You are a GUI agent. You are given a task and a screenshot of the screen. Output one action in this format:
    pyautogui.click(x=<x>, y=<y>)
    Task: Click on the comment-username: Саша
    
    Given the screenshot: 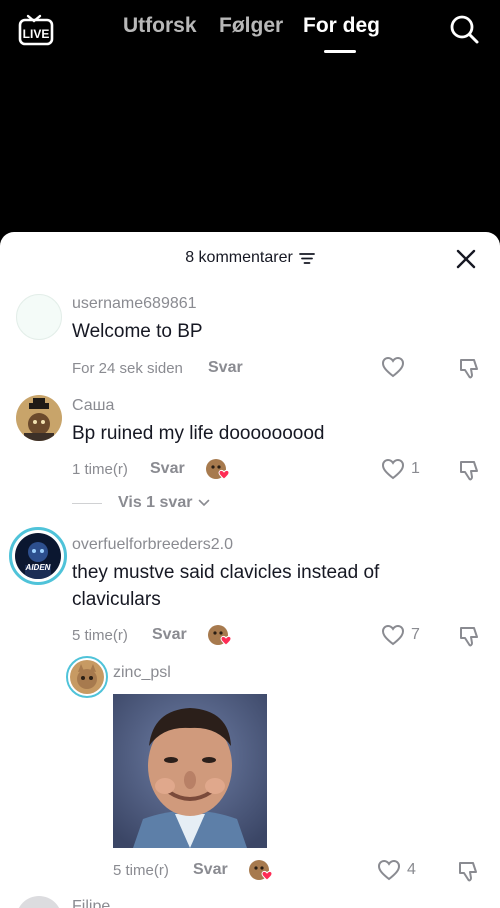 What is the action you would take?
    pyautogui.click(x=93, y=406)
    